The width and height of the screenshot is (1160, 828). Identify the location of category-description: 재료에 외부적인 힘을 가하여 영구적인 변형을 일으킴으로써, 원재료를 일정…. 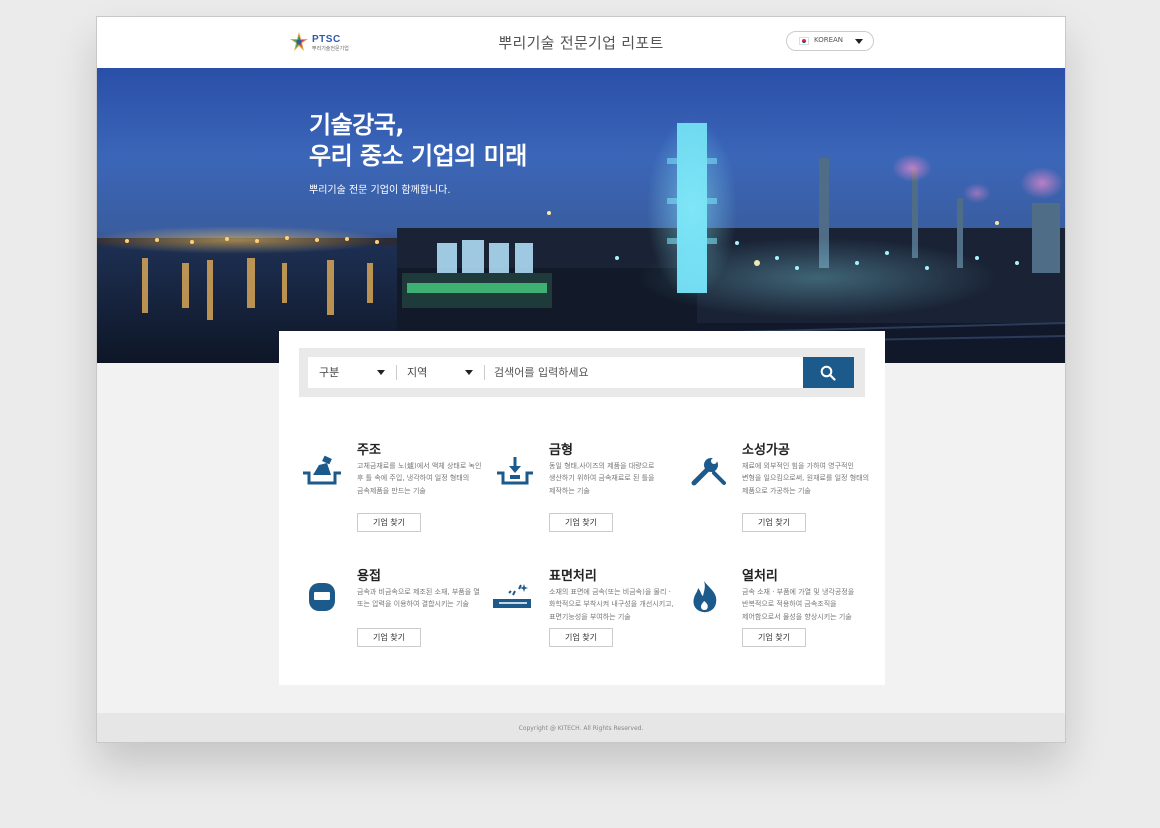
(806, 478).